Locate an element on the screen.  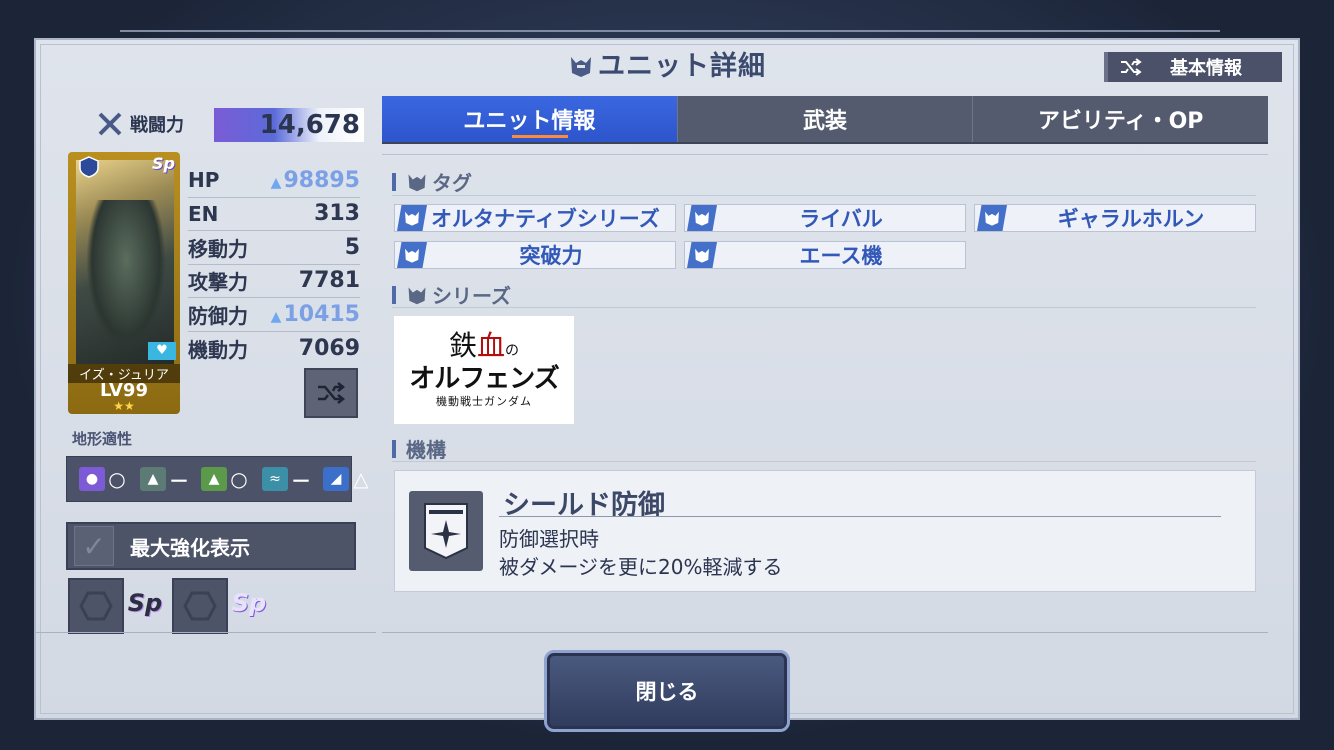
terrain-land: ▲ － is located at coordinates (163, 479).